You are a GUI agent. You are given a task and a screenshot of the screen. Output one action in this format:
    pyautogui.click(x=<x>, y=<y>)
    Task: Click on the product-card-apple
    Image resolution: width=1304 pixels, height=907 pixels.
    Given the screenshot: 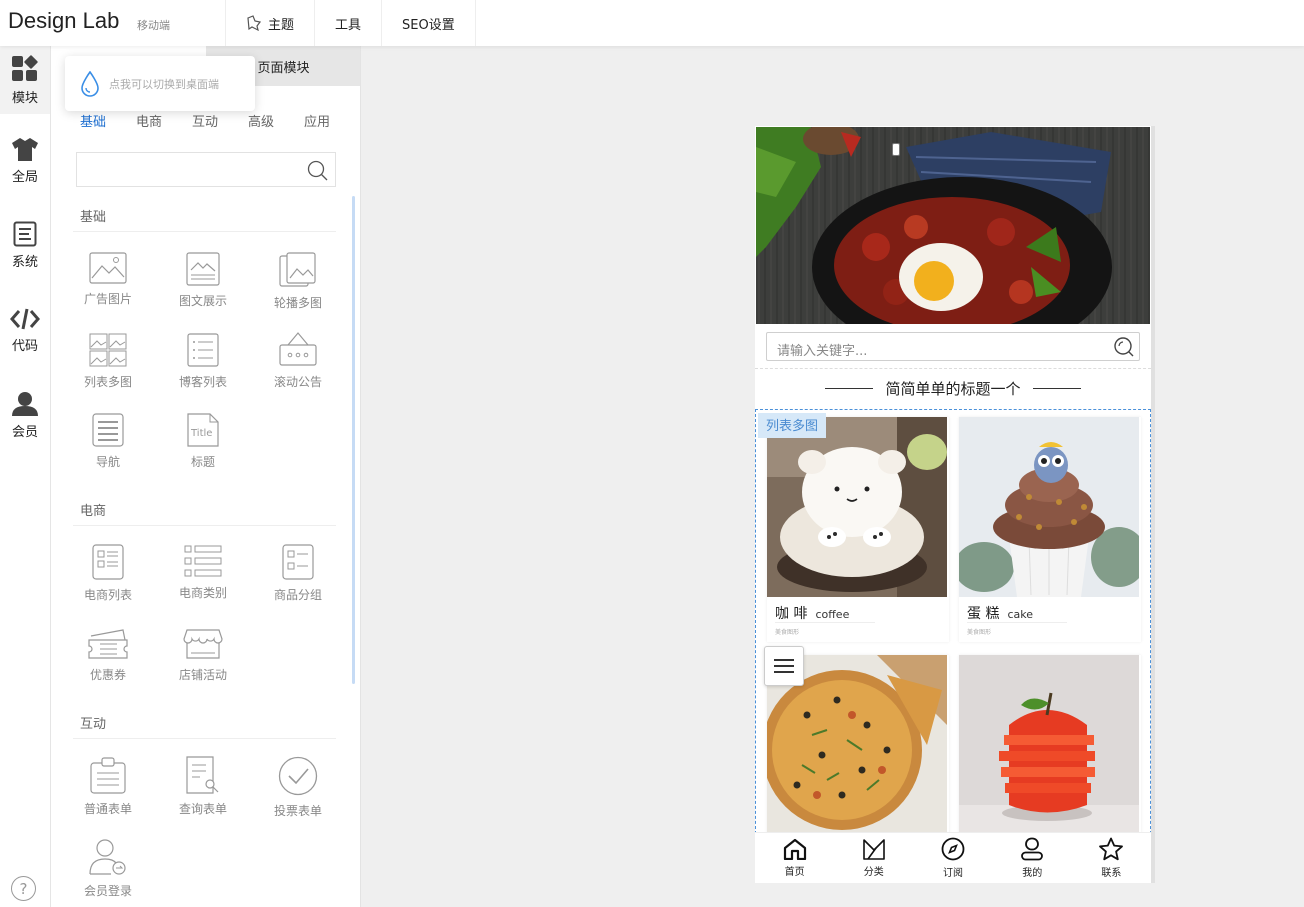 What is the action you would take?
    pyautogui.click(x=1050, y=745)
    